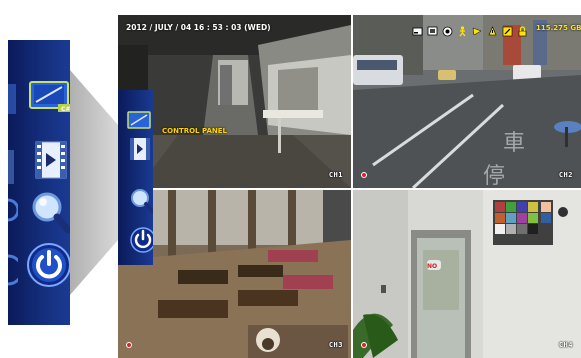 Image resolution: width=581 pixels, height=358 pixels. What do you see at coordinates (364, 345) in the screenshot?
I see `record-indicator-ch4` at bounding box center [364, 345].